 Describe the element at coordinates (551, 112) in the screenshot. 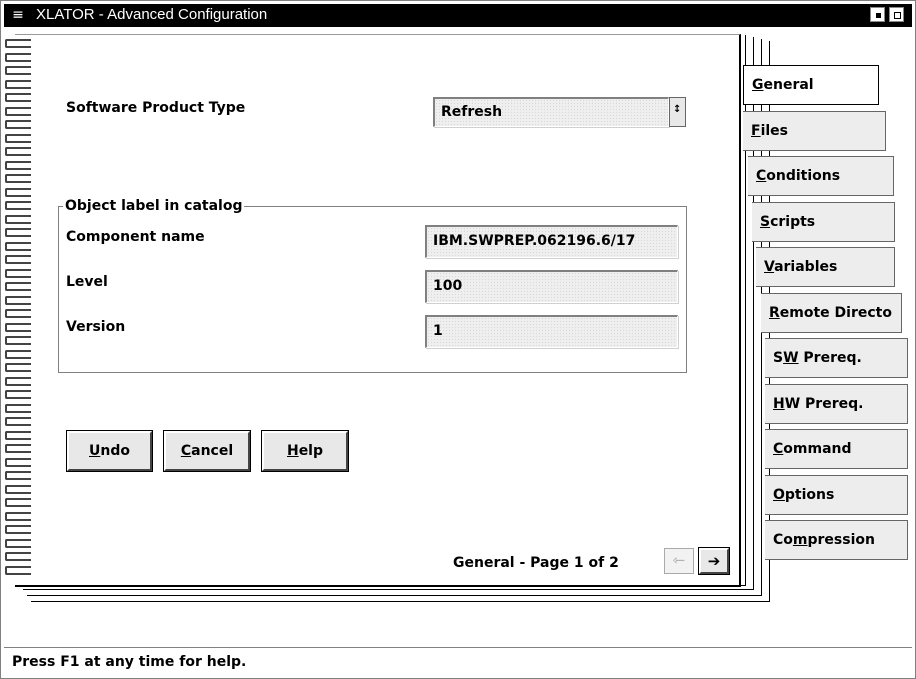

I see `product-type-dropdown: Refresh` at that location.